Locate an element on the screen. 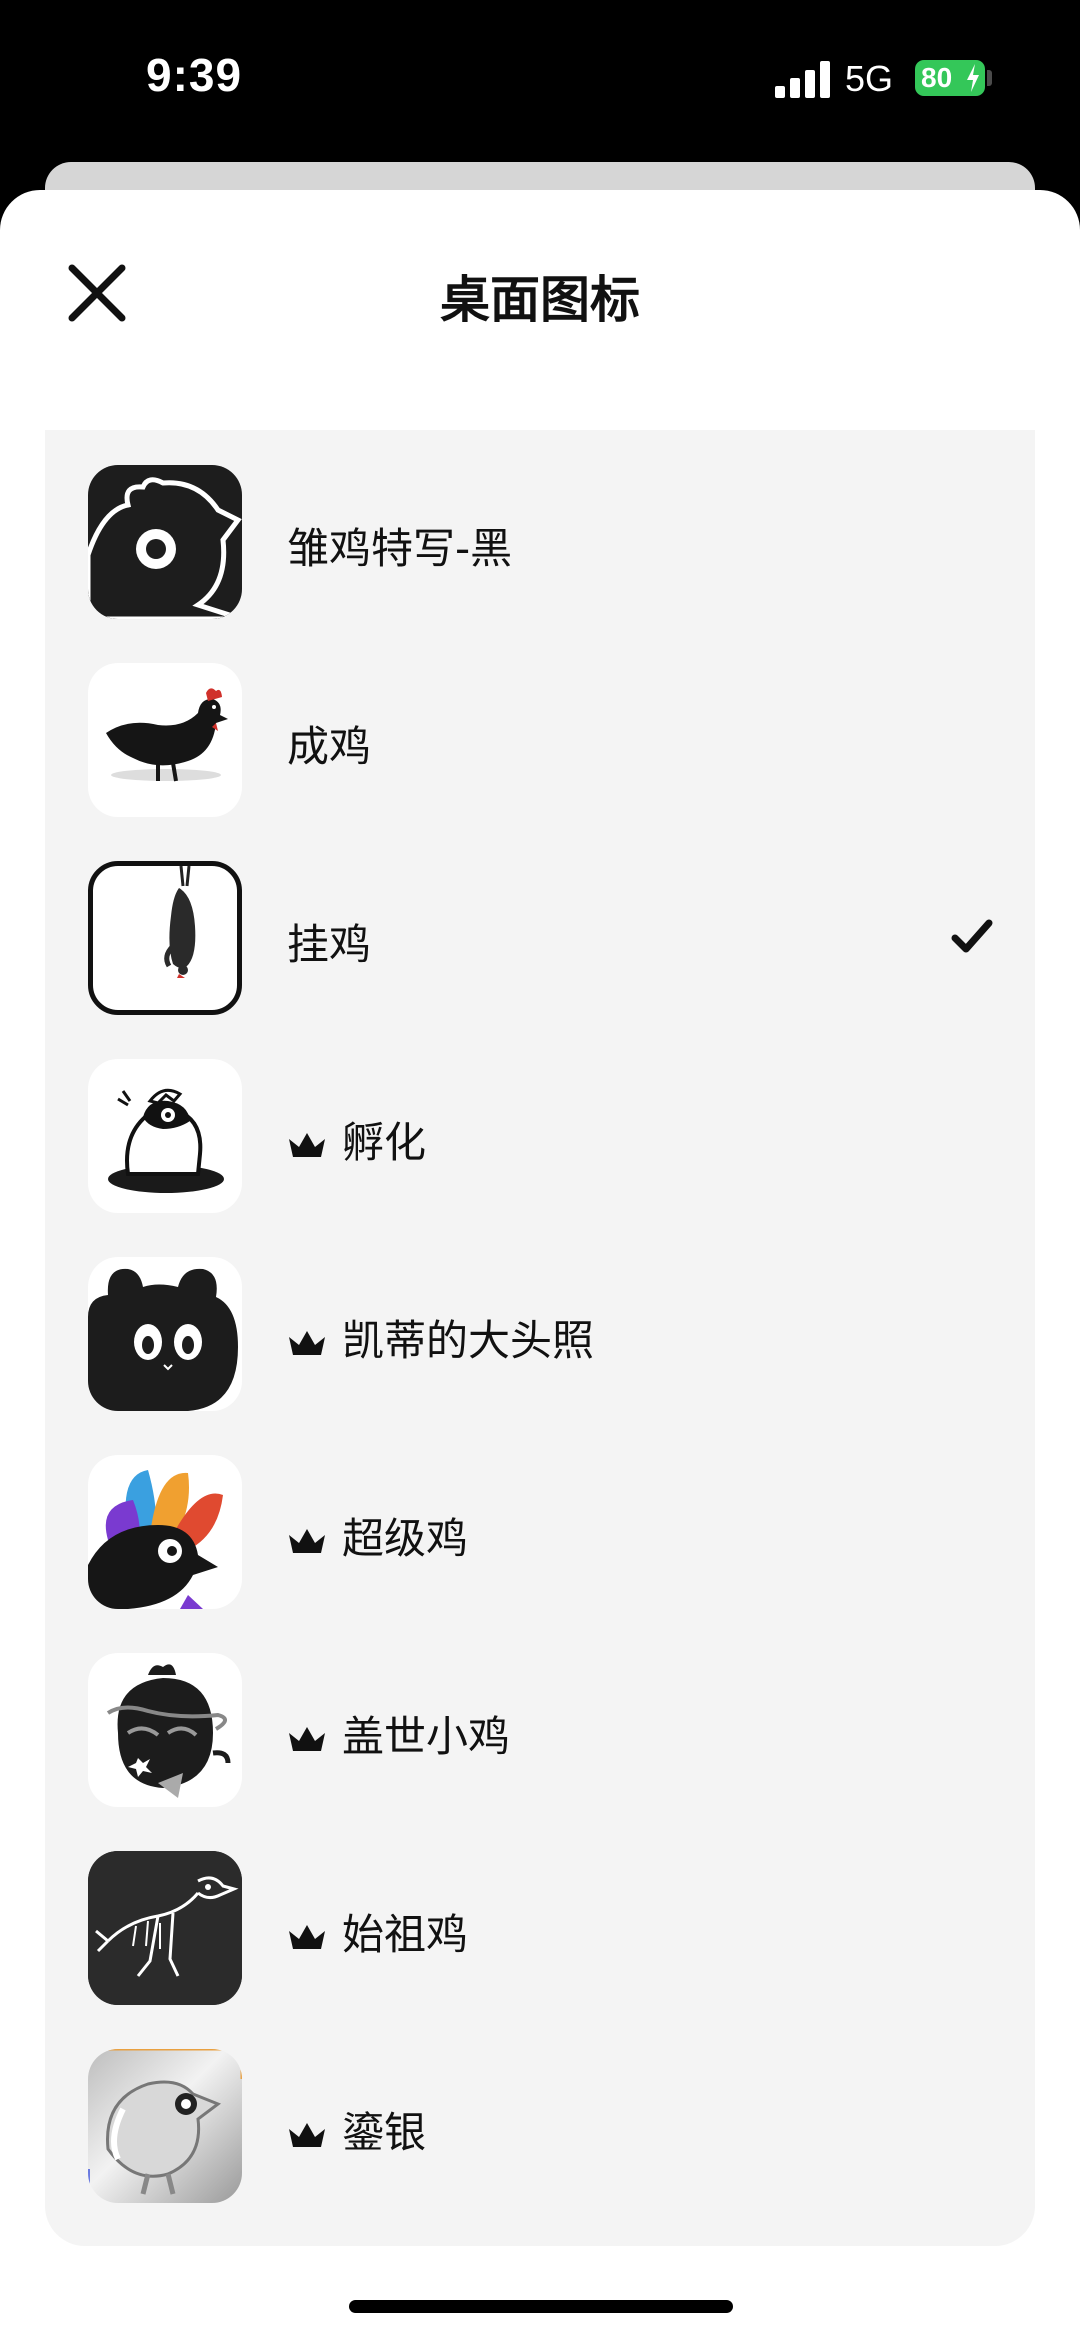 The image size is (1080, 2341). peerless-chick-icon is located at coordinates (165, 1730).